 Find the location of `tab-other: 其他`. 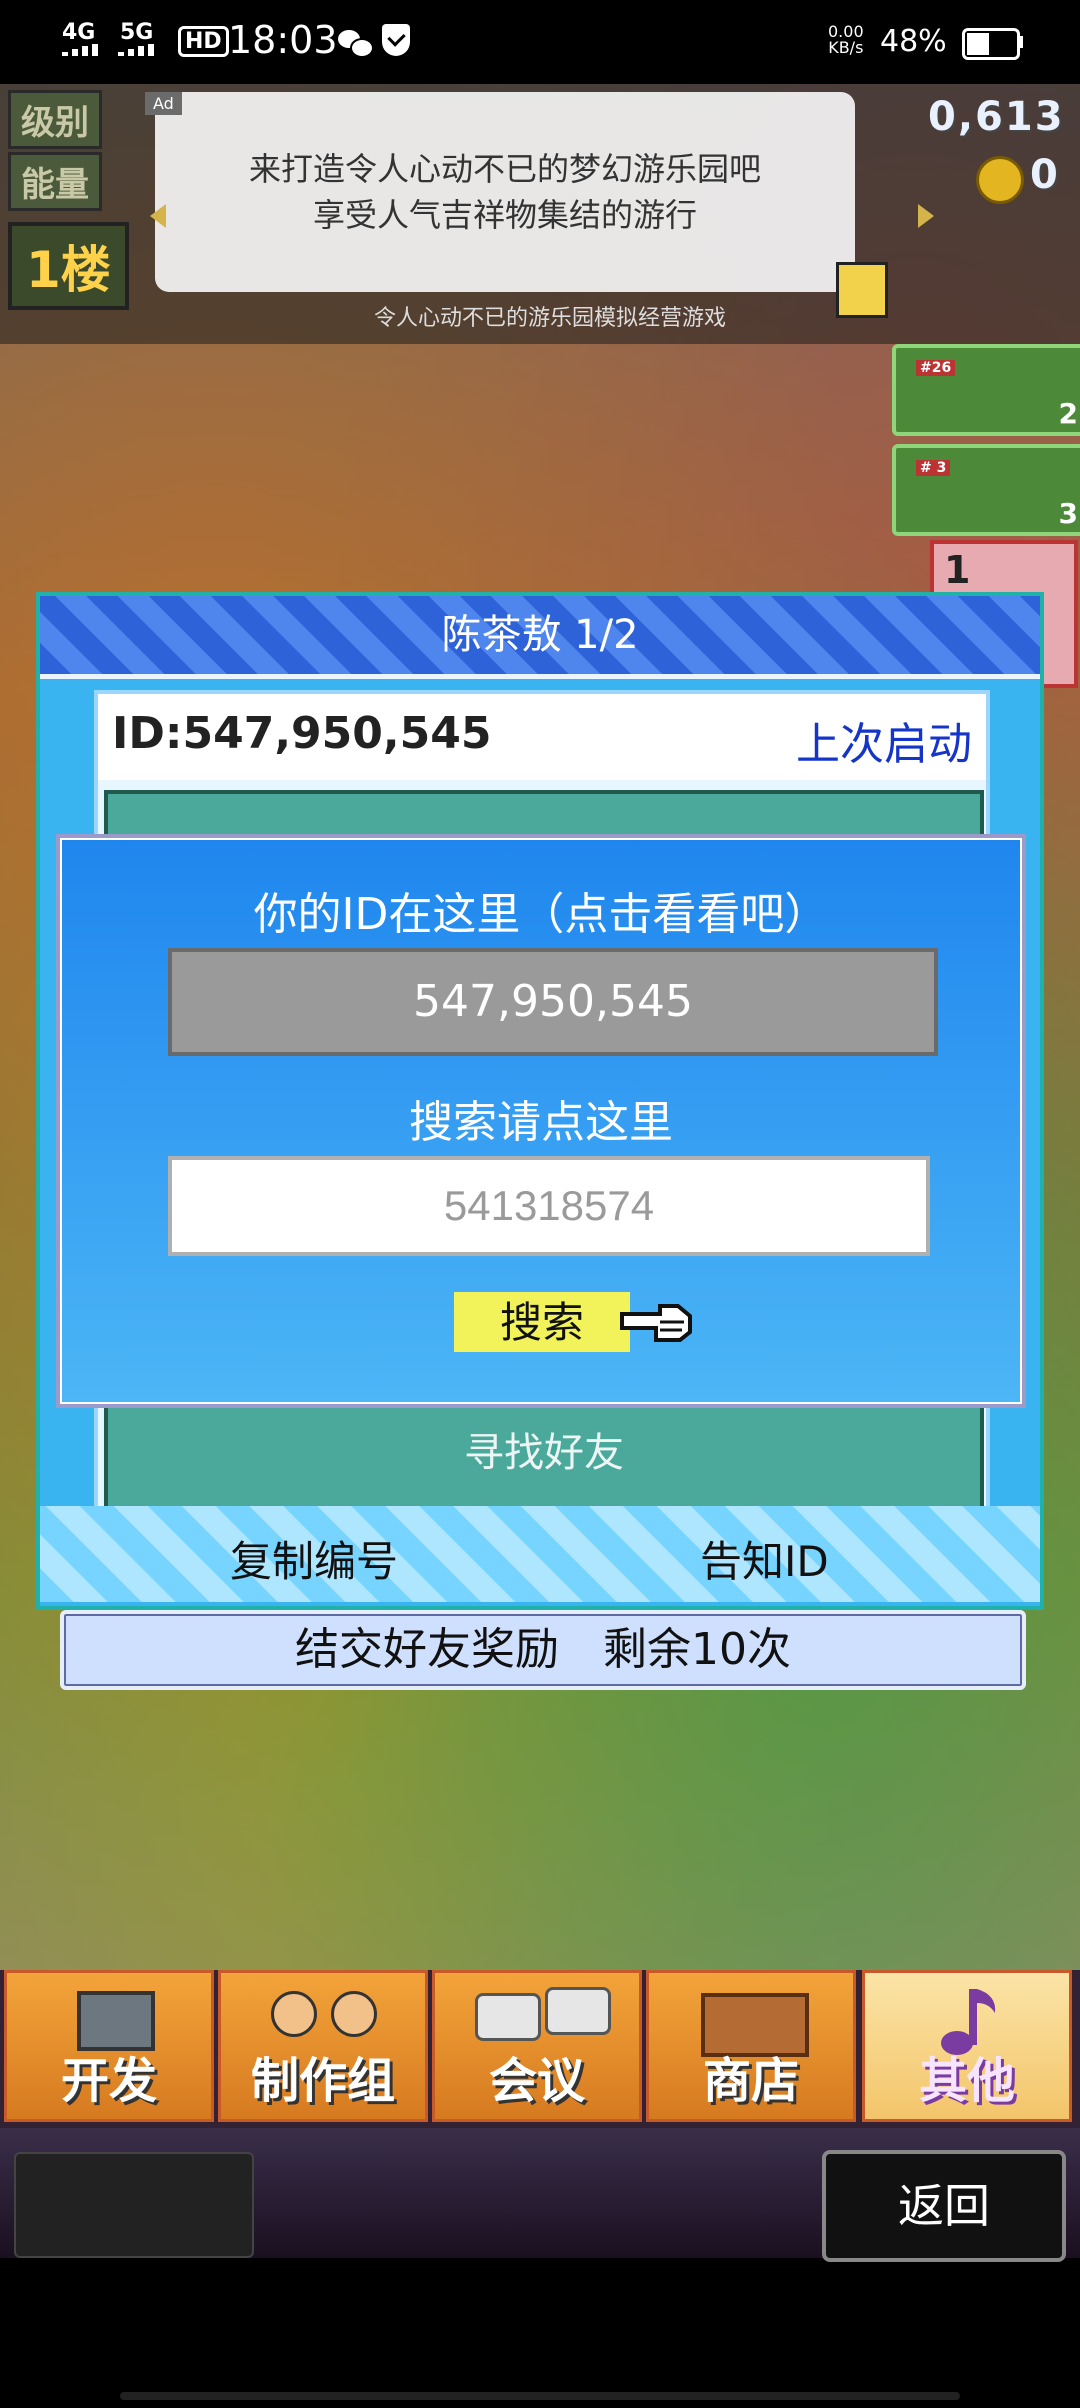

tab-other: 其他 is located at coordinates (967, 2046).